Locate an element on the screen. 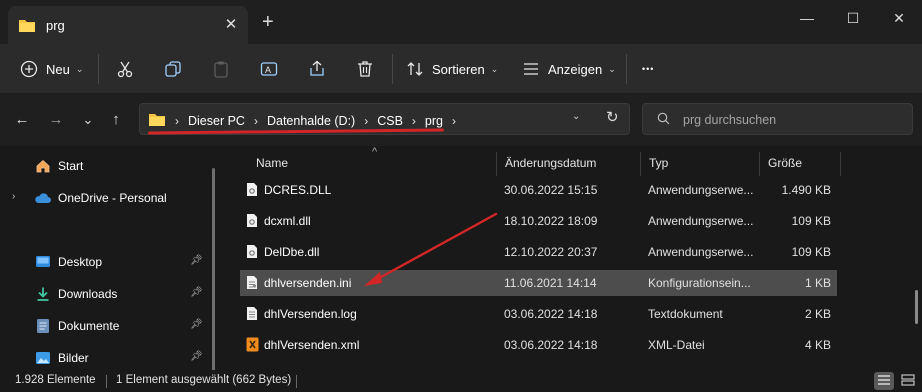 This screenshot has height=392, width=922. scissors-icon is located at coordinates (125, 69).